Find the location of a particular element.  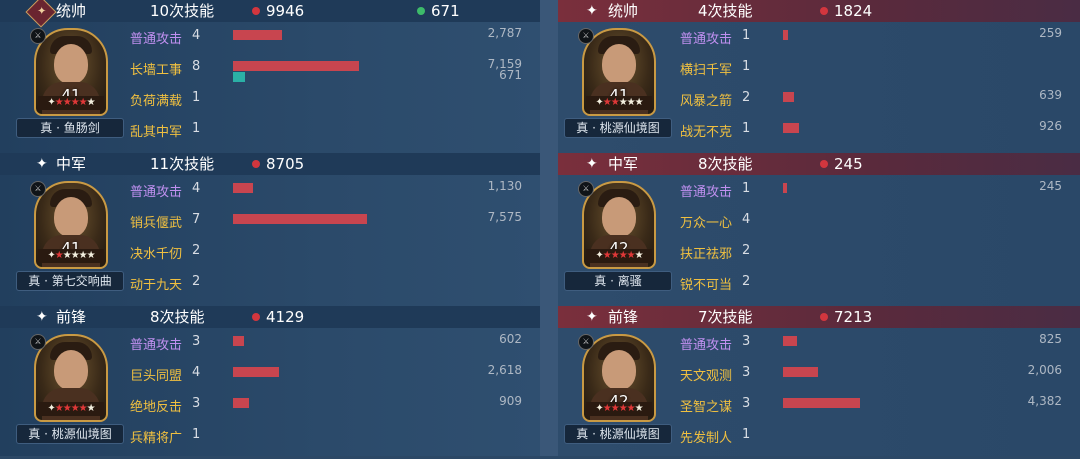

hero-portrait: 41 ✦★★★★★ ⚔ 真 · 桃源仙境图 is located at coordinates (618, 83).